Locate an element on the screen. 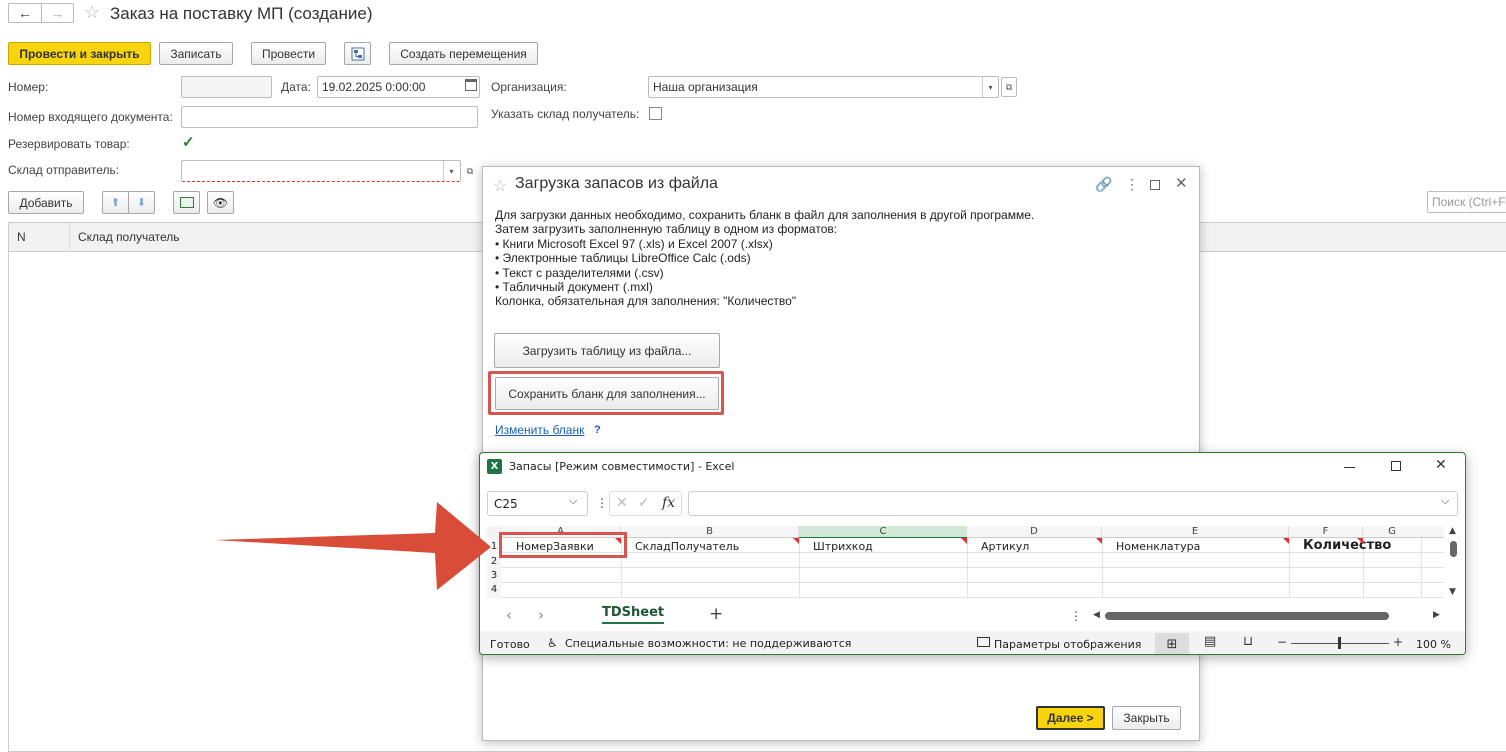 The height and width of the screenshot is (752, 1506). col-header-b: B is located at coordinates (710, 531).